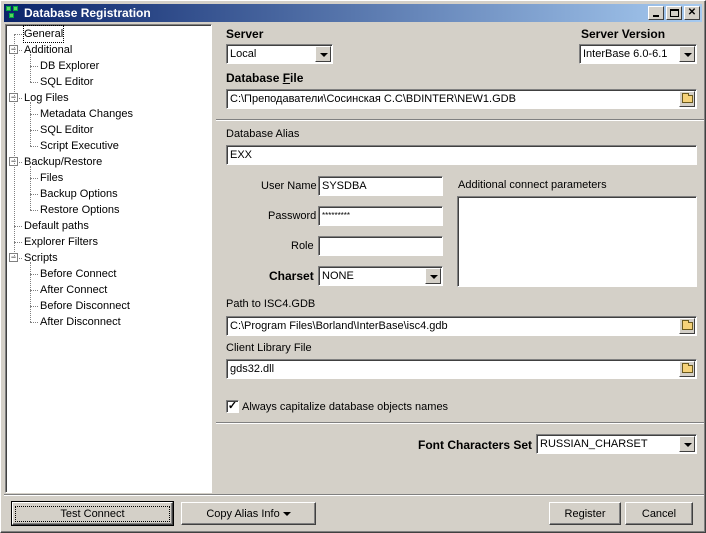  Describe the element at coordinates (245, 34) in the screenshot. I see `server-label: Server` at that location.